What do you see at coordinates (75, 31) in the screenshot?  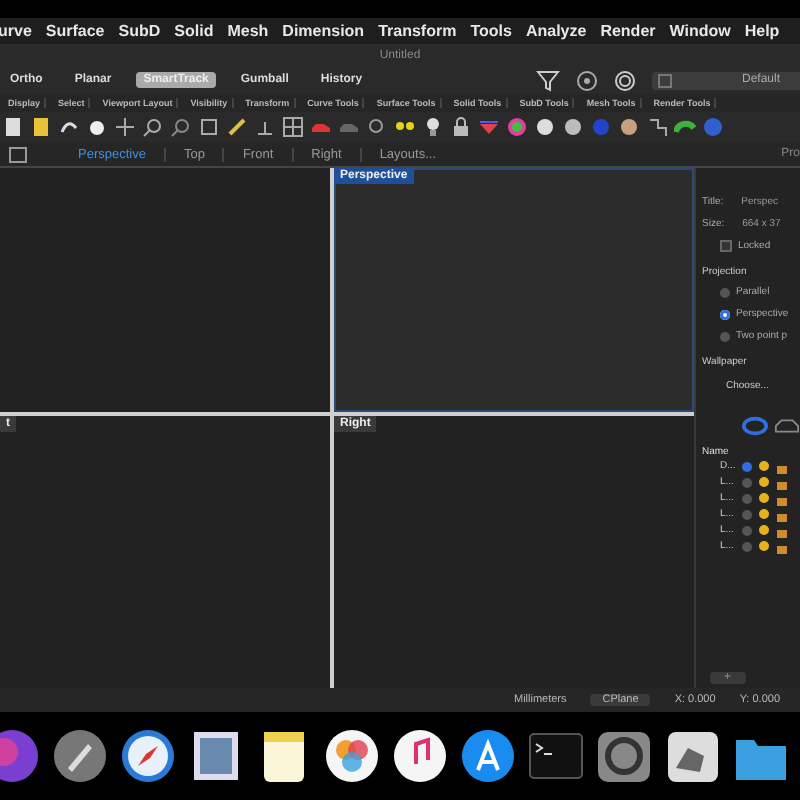 I see `menu-item: Surface` at bounding box center [75, 31].